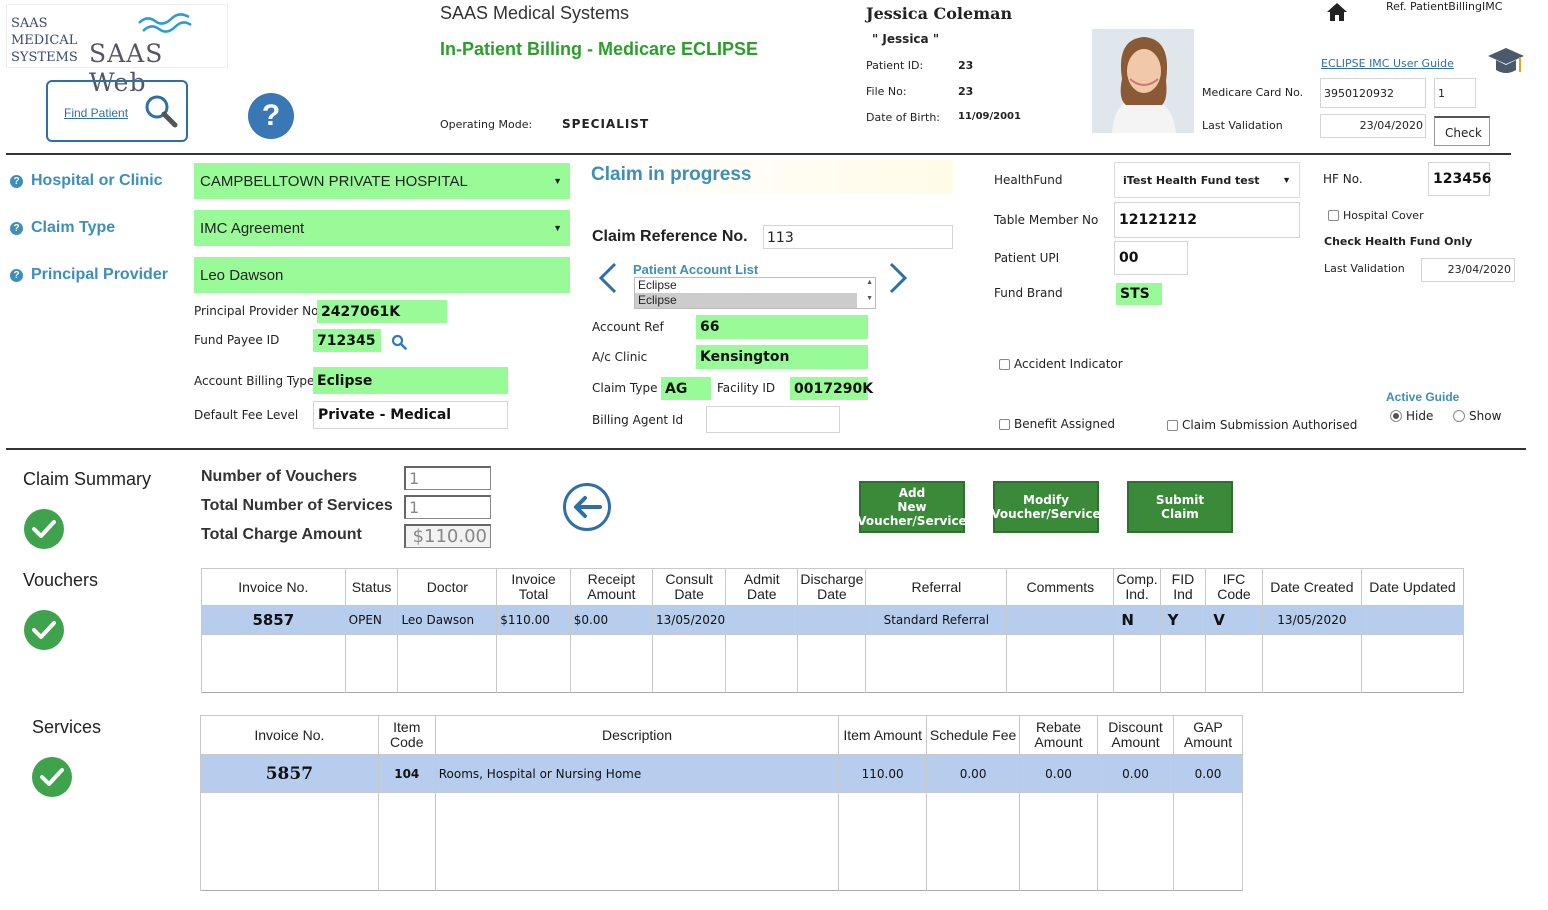  What do you see at coordinates (1373, 126) in the screenshot?
I see `medicare-last-validation: 23/04/2020` at bounding box center [1373, 126].